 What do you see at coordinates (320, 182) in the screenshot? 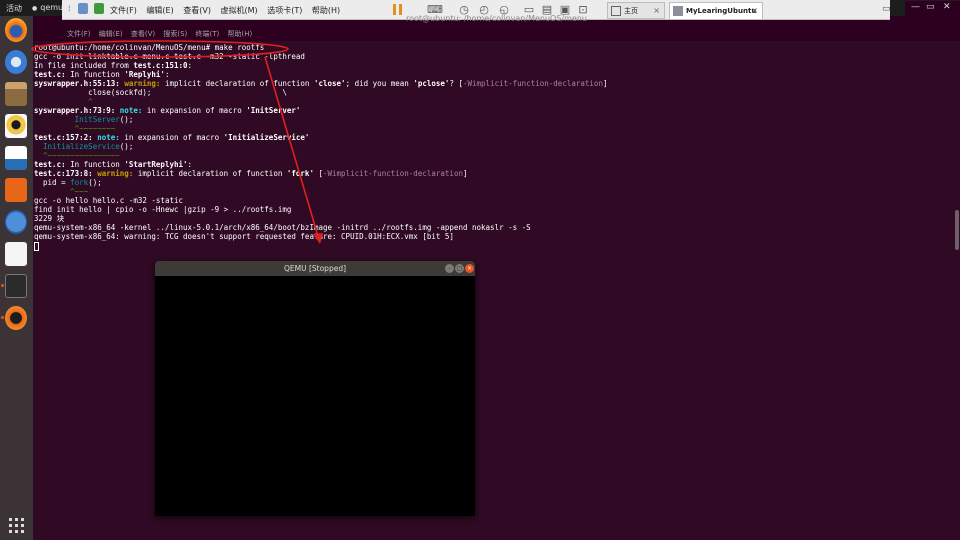
I see `terminal-line: pid = fork();` at bounding box center [320, 182].